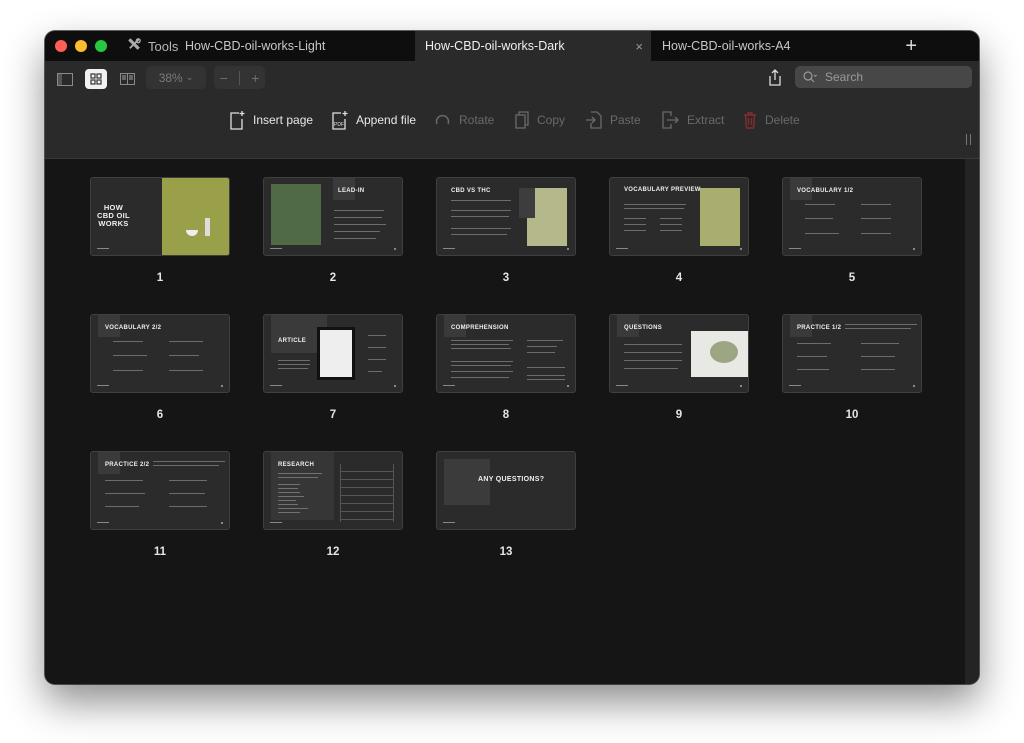 This screenshot has height=743, width=1024. I want to click on slide-preview: HOW CBD OIL WORKS, so click(160, 216).